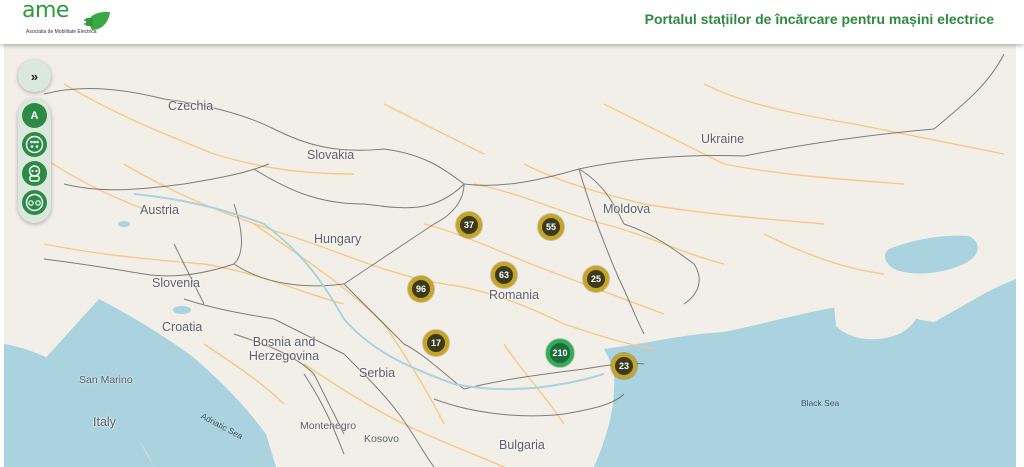 This screenshot has width=1024, height=467. What do you see at coordinates (627, 209) in the screenshot?
I see `label-moldova: Moldova` at bounding box center [627, 209].